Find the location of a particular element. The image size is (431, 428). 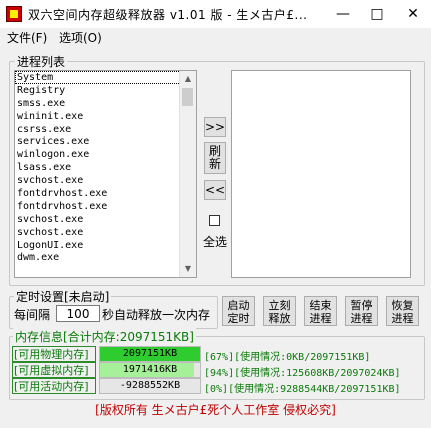

active-memory-label: [可用活动内存] is located at coordinates (54, 386).